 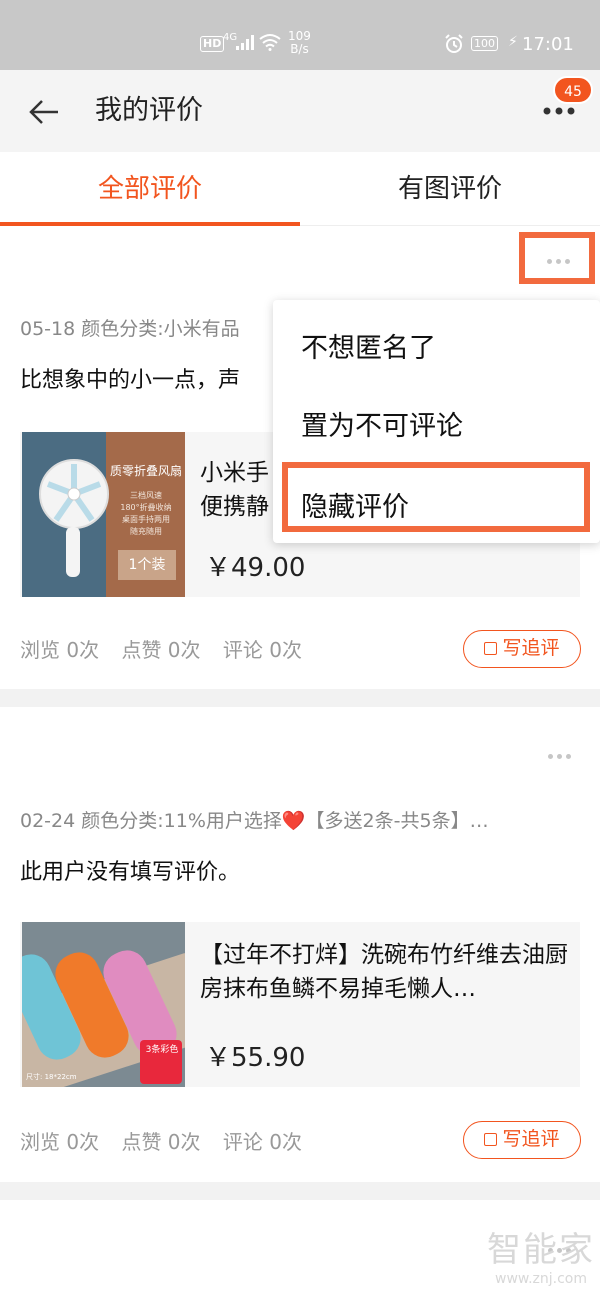 What do you see at coordinates (563, 256) in the screenshot?
I see `more-dots-icon` at bounding box center [563, 256].